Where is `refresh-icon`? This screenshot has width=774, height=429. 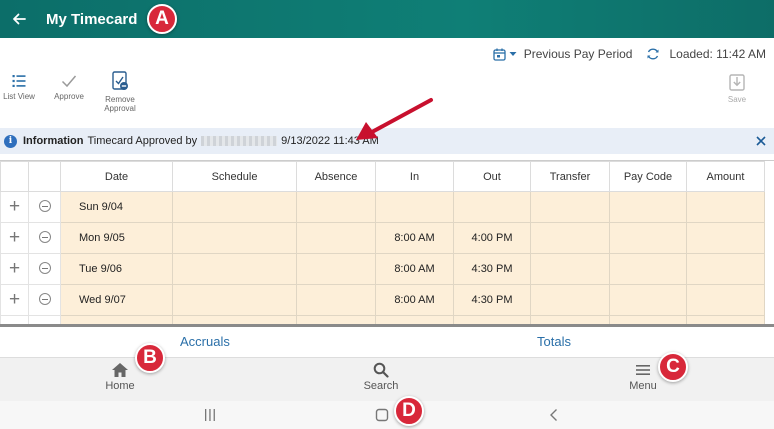 refresh-icon is located at coordinates (653, 54).